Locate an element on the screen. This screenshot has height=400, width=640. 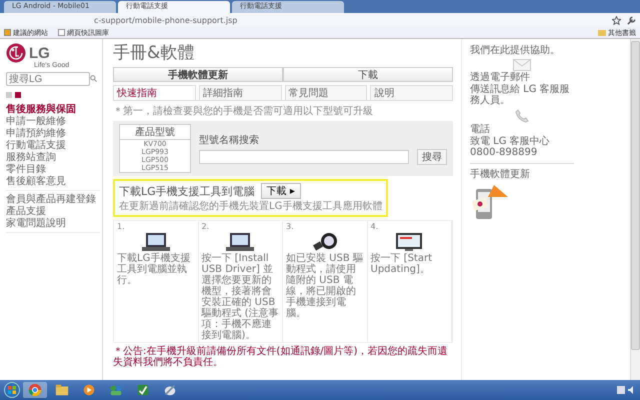
volume-icon is located at coordinates (632, 390).